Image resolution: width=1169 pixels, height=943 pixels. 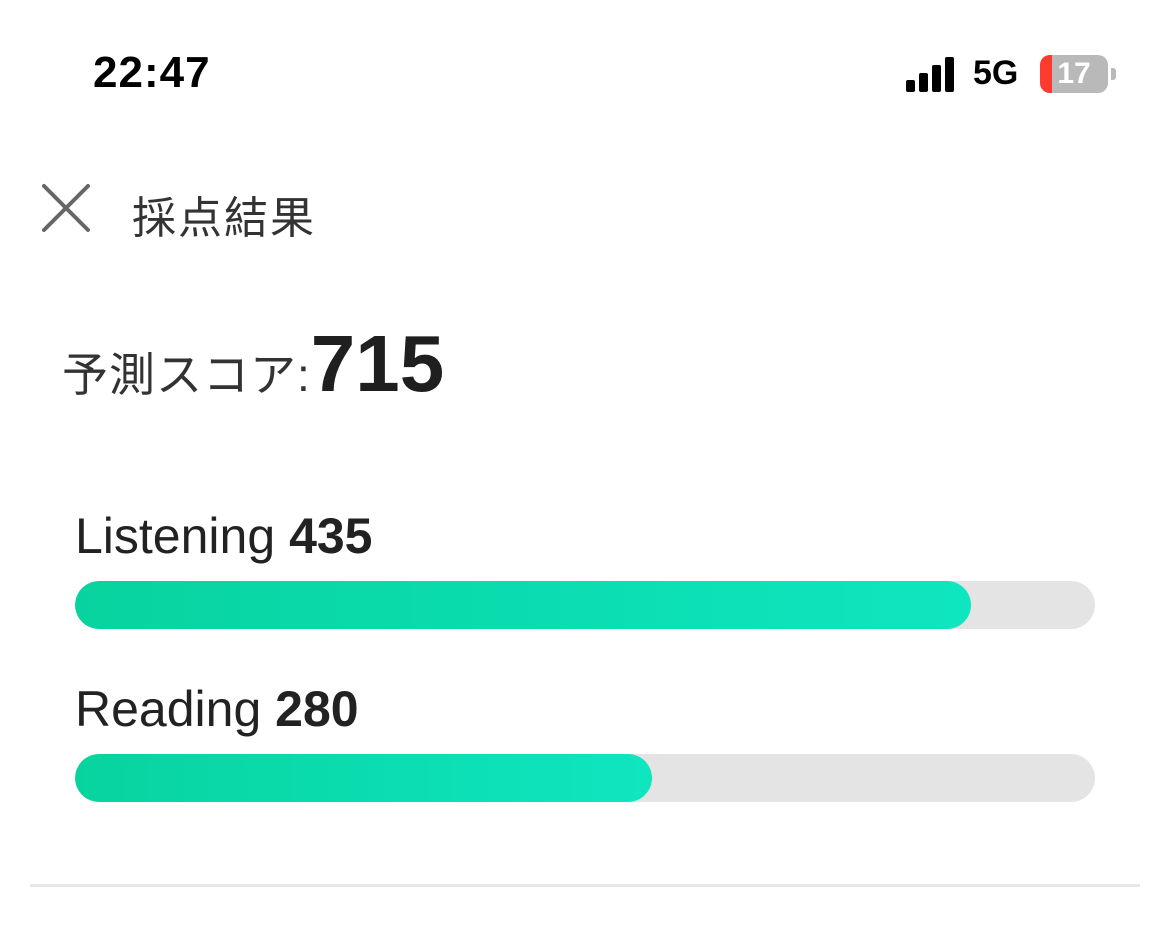 What do you see at coordinates (186, 375) in the screenshot?
I see `predicted-score-label: 予測スコア:` at bounding box center [186, 375].